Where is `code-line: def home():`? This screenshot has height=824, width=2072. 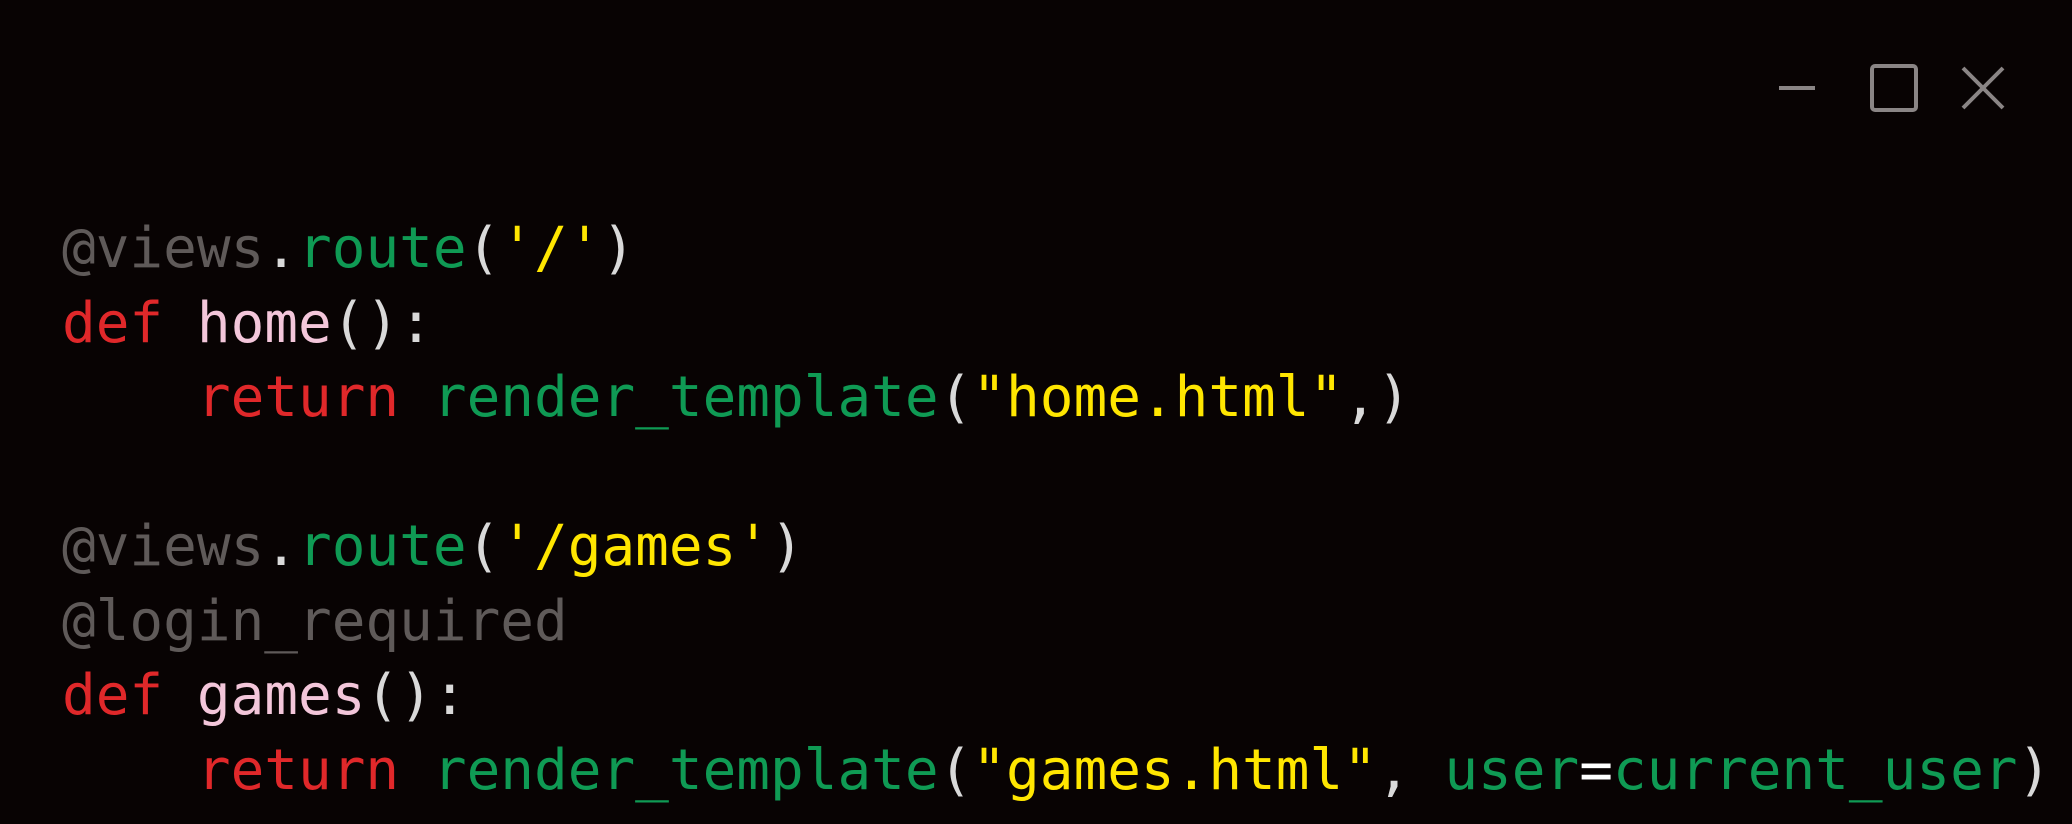
code-line: def home(): is located at coordinates (1056, 324).